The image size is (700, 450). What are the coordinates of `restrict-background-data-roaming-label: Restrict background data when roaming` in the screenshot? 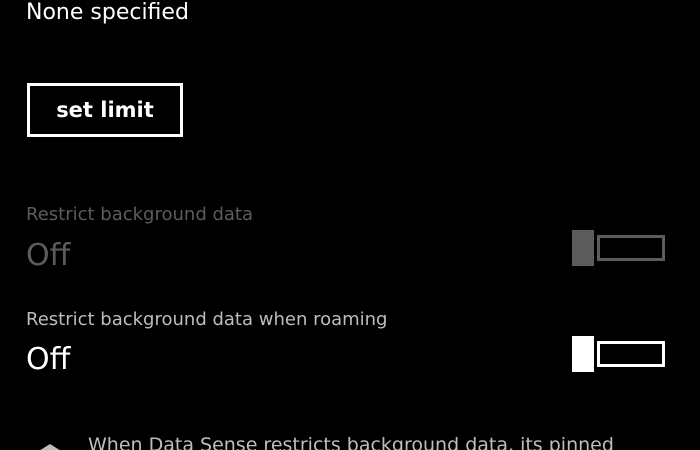 It's located at (207, 319).